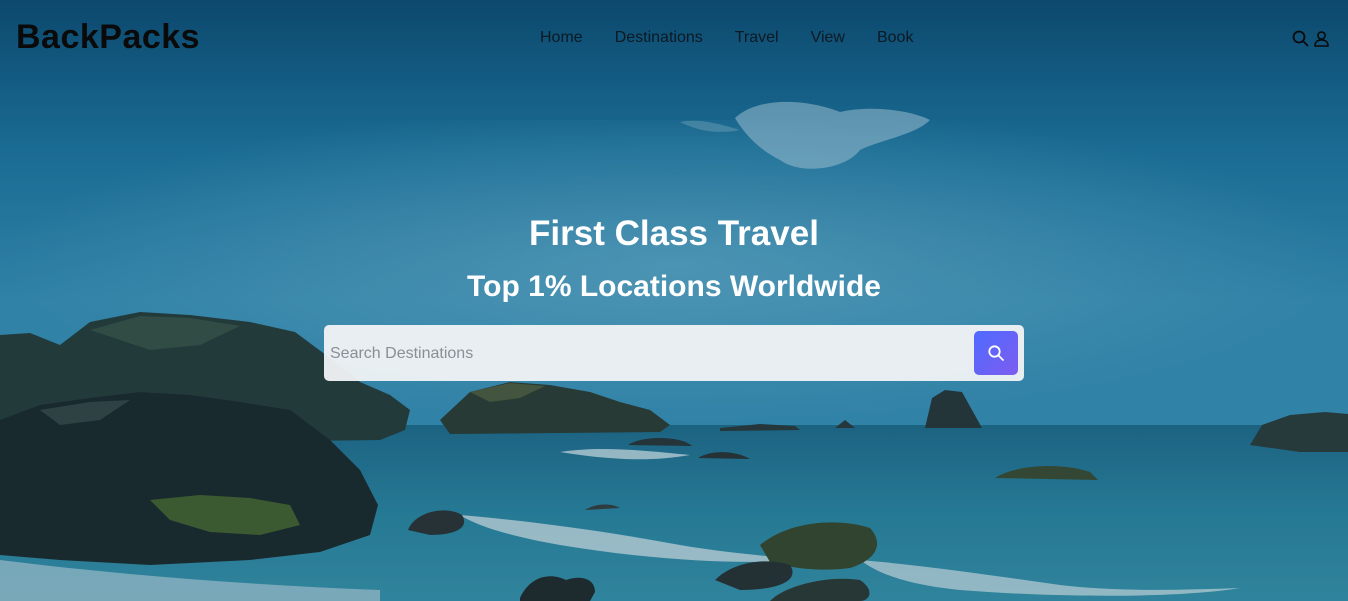  I want to click on hero-subtitle: Top 1% Locations Worldwide, so click(674, 286).